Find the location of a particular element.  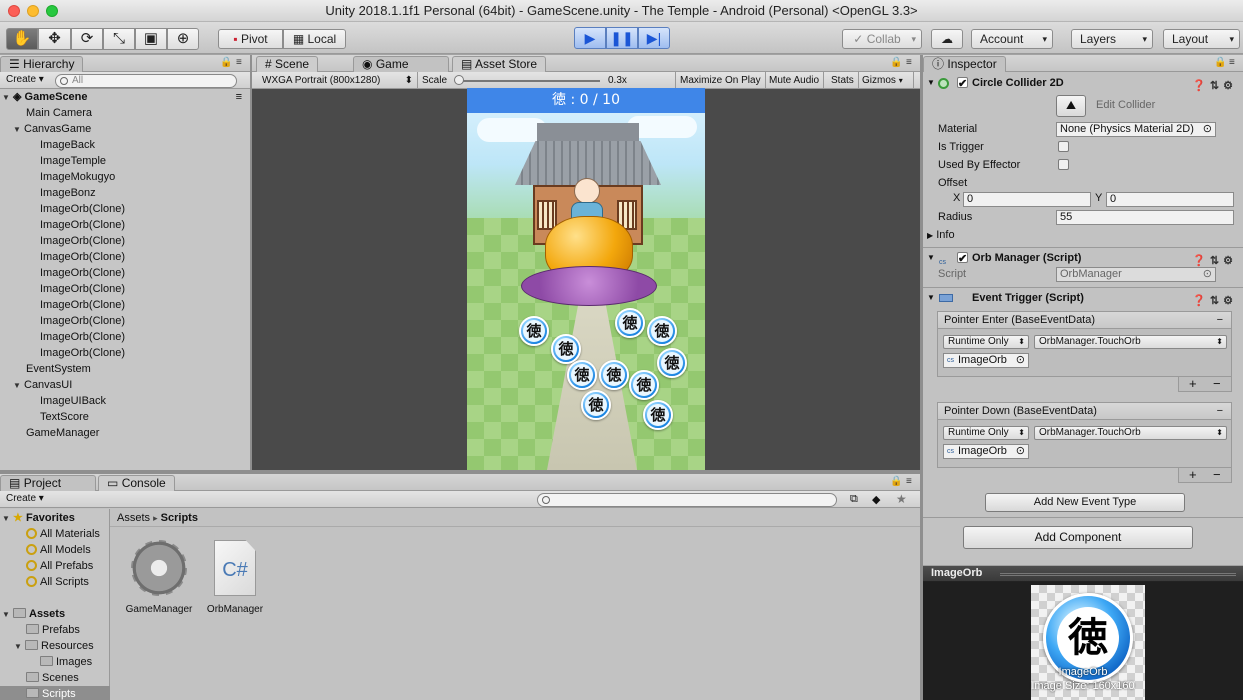

tab-scene: # Scene is located at coordinates (287, 64).